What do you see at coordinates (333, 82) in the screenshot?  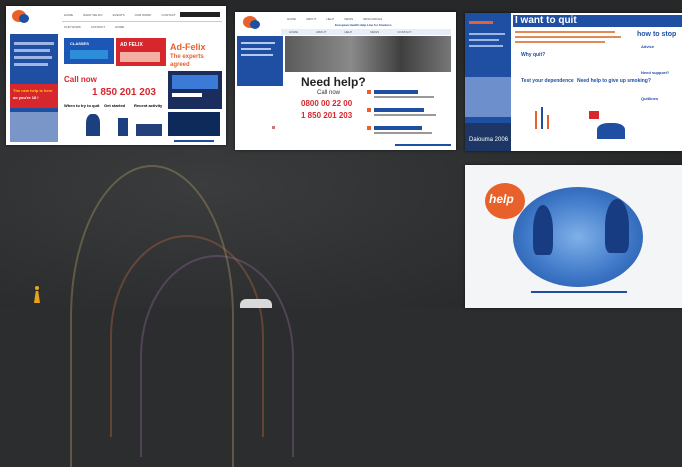 I see `page-title: Need help?` at bounding box center [333, 82].